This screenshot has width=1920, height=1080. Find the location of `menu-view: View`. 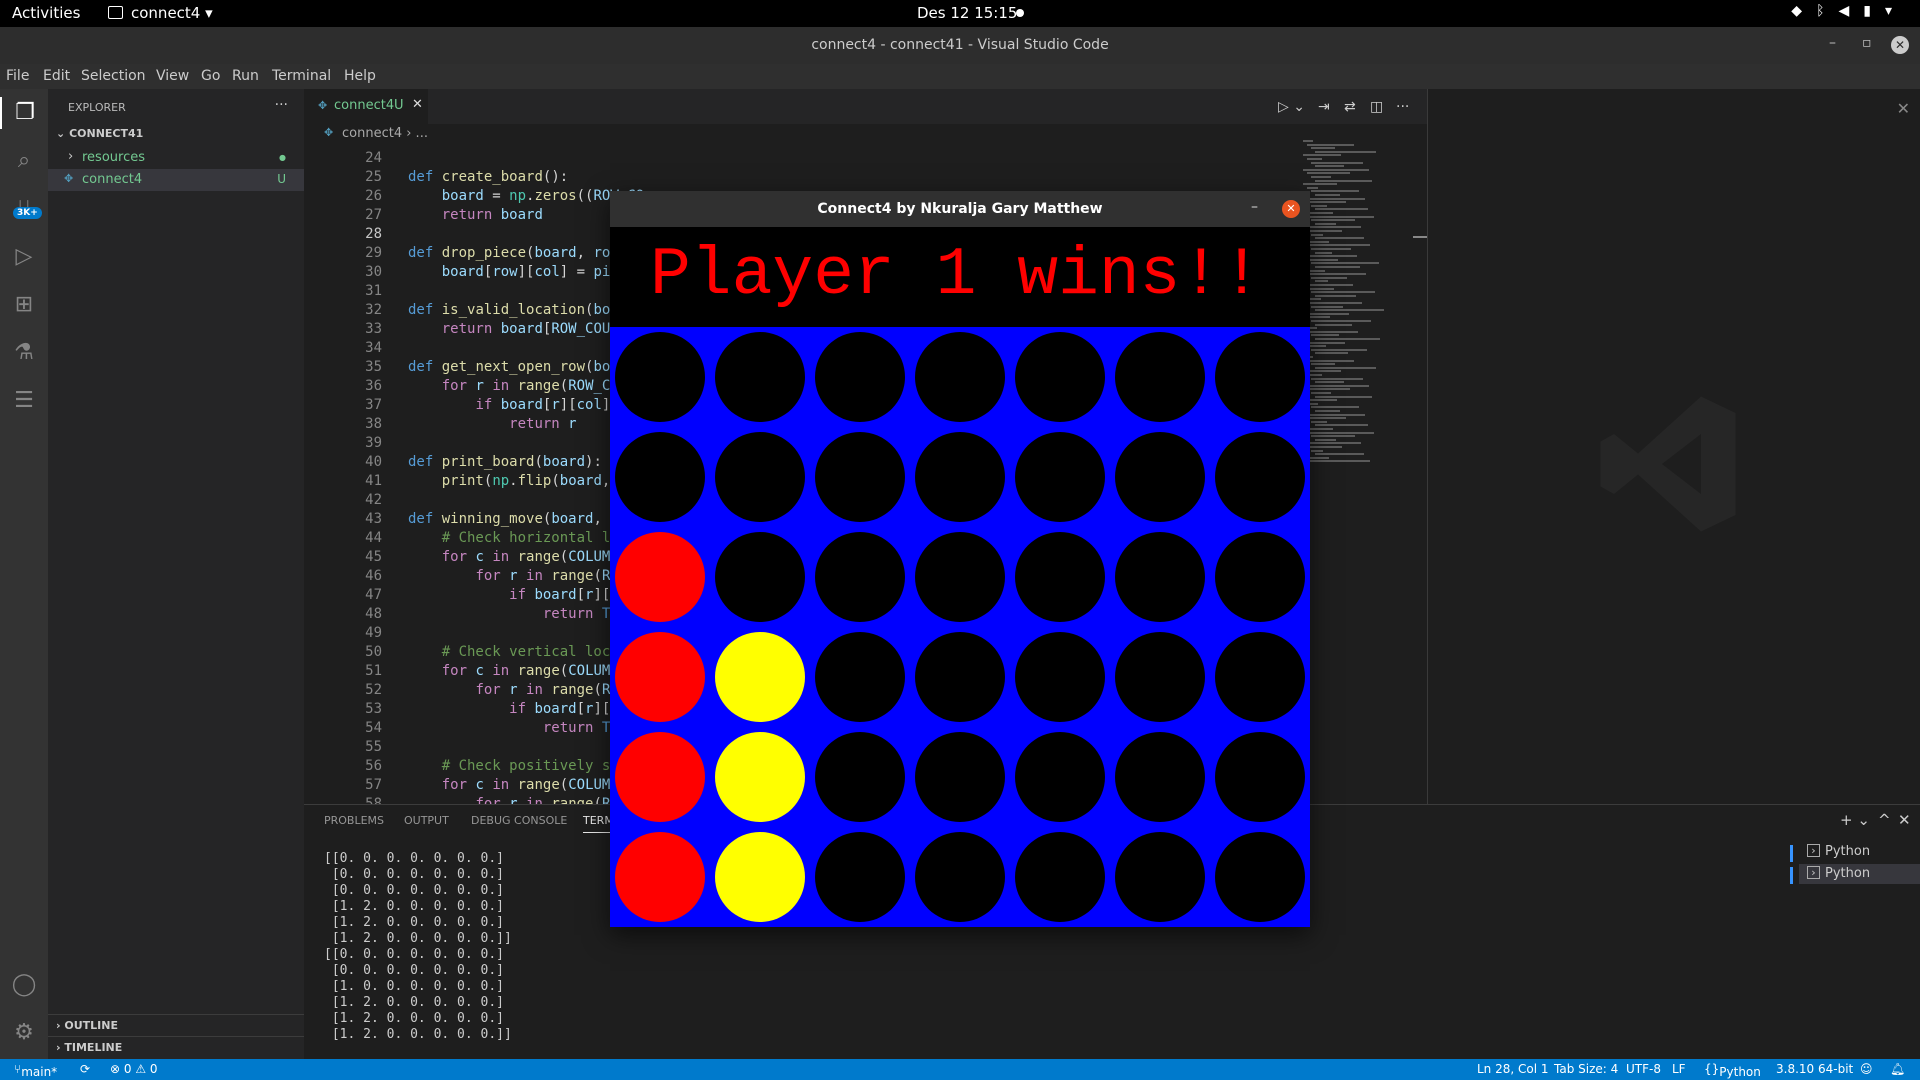

menu-view: View is located at coordinates (172, 76).